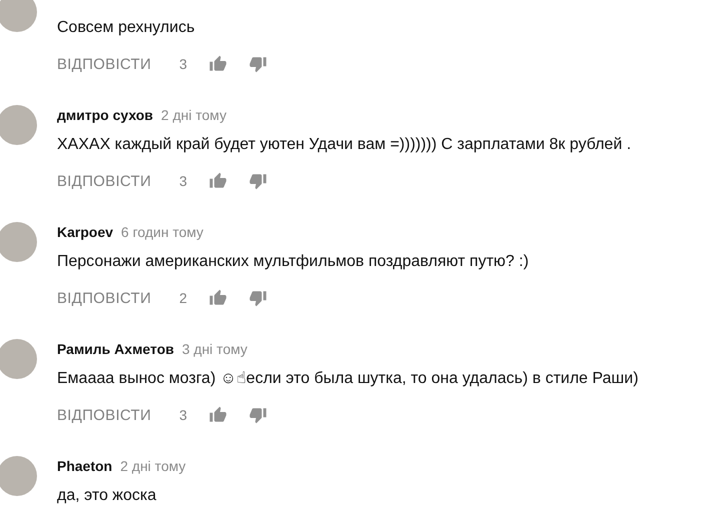  I want to click on comment-time: 3 дні тому, so click(215, 349).